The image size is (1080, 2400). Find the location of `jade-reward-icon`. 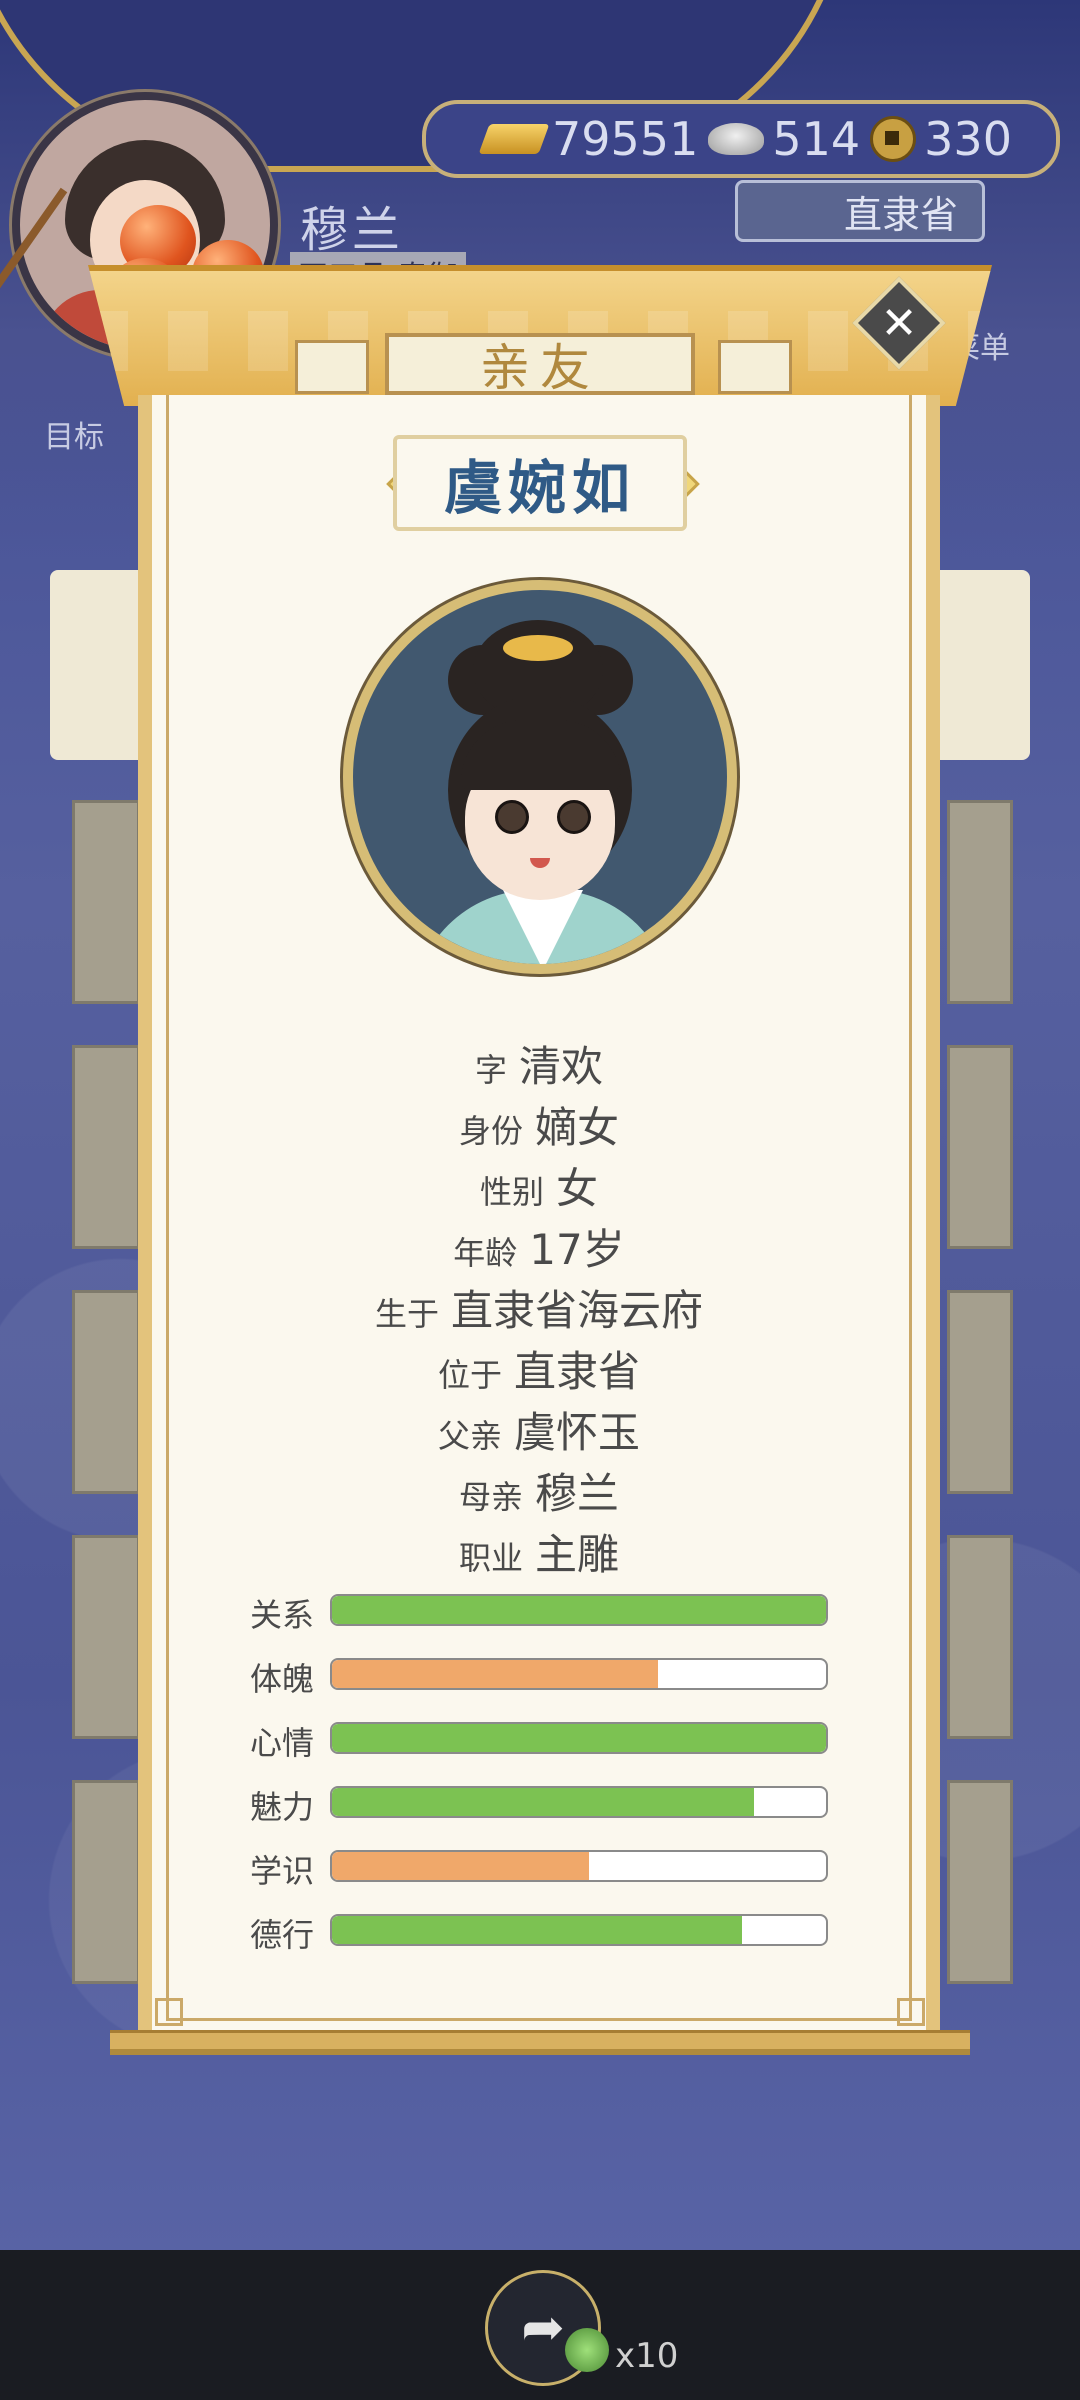

jade-reward-icon is located at coordinates (587, 2350).